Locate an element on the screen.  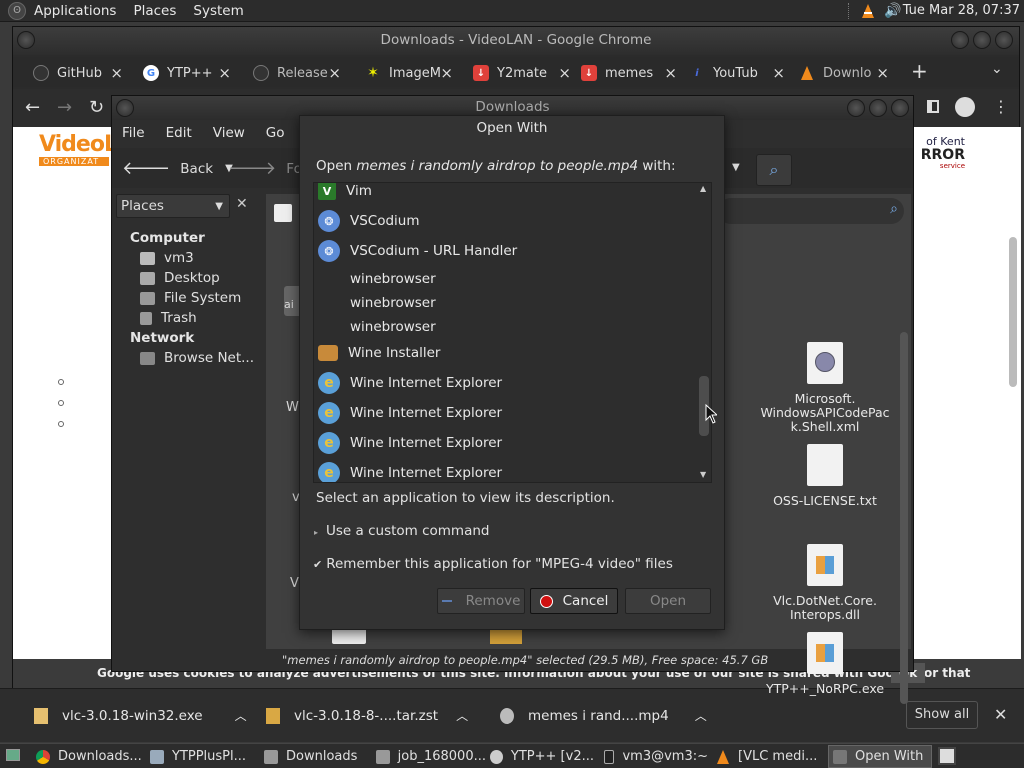
file-view-scrollbar is located at coordinates (904, 518).